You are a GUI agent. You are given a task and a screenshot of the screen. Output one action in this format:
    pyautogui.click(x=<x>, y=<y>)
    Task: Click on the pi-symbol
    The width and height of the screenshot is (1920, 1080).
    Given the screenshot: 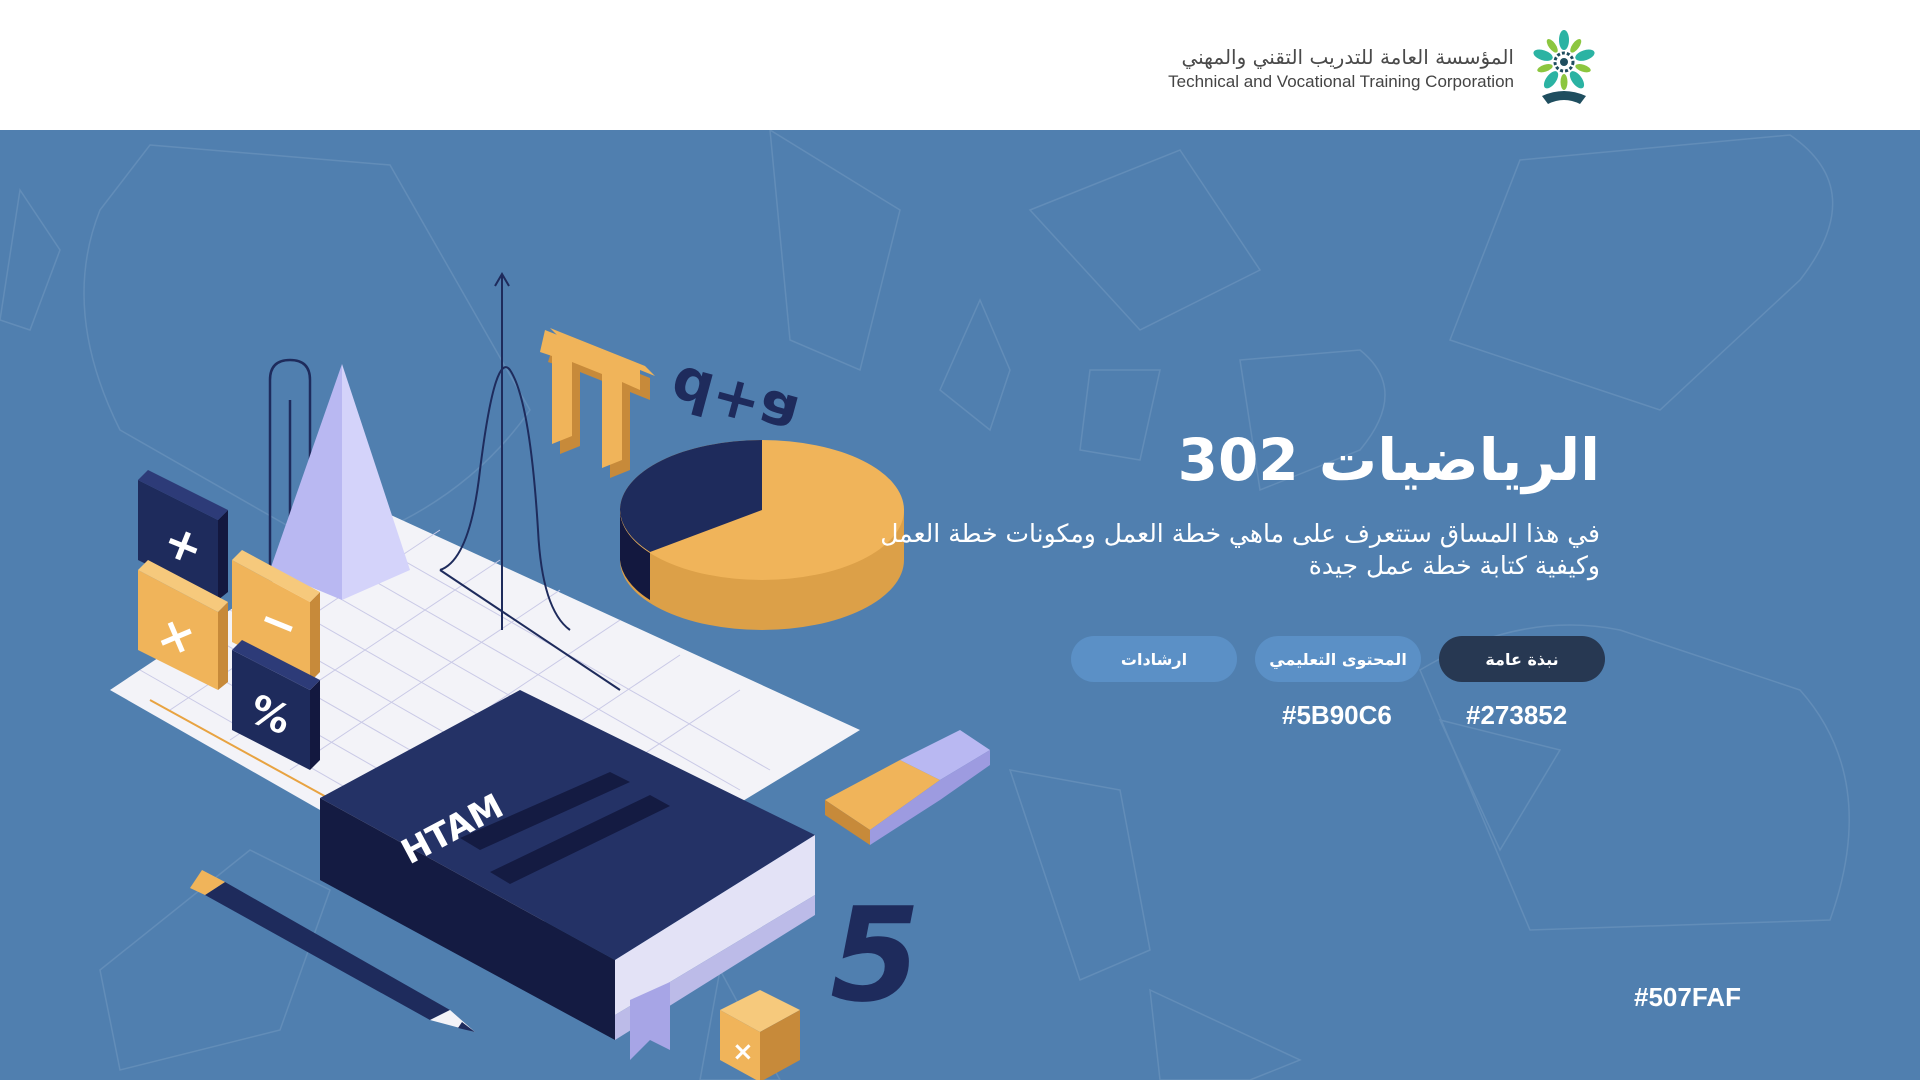 What is the action you would take?
    pyautogui.click(x=597, y=403)
    